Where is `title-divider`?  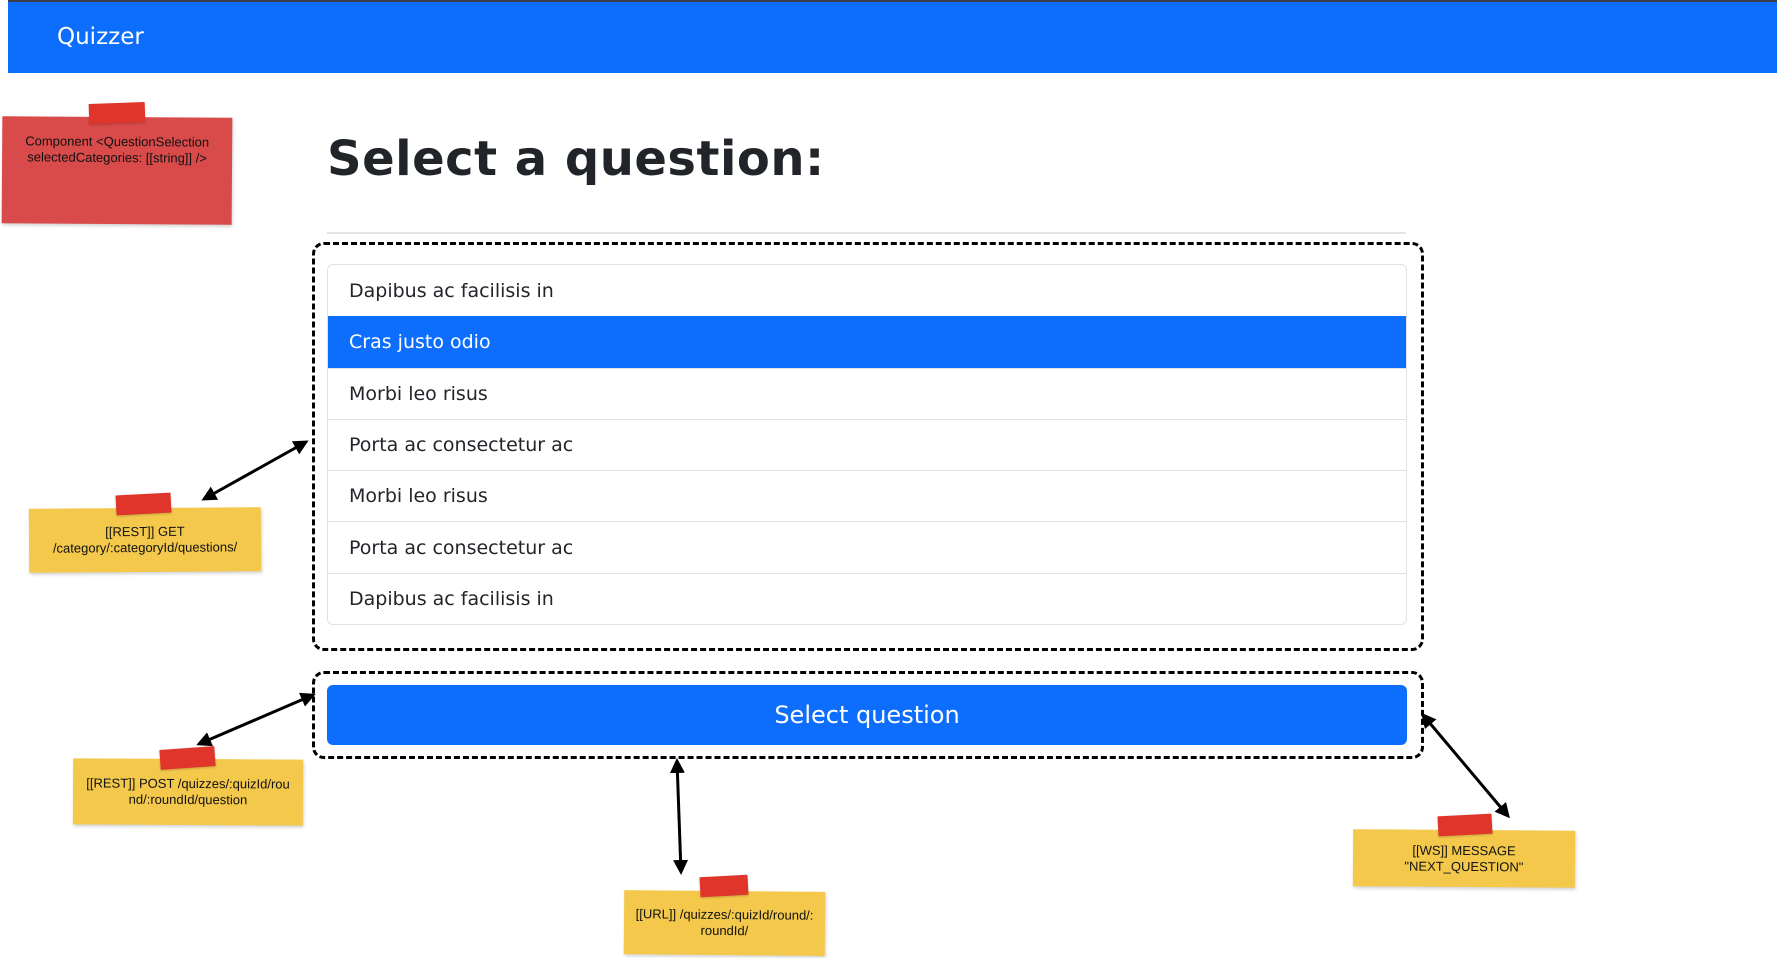
title-divider is located at coordinates (866, 233).